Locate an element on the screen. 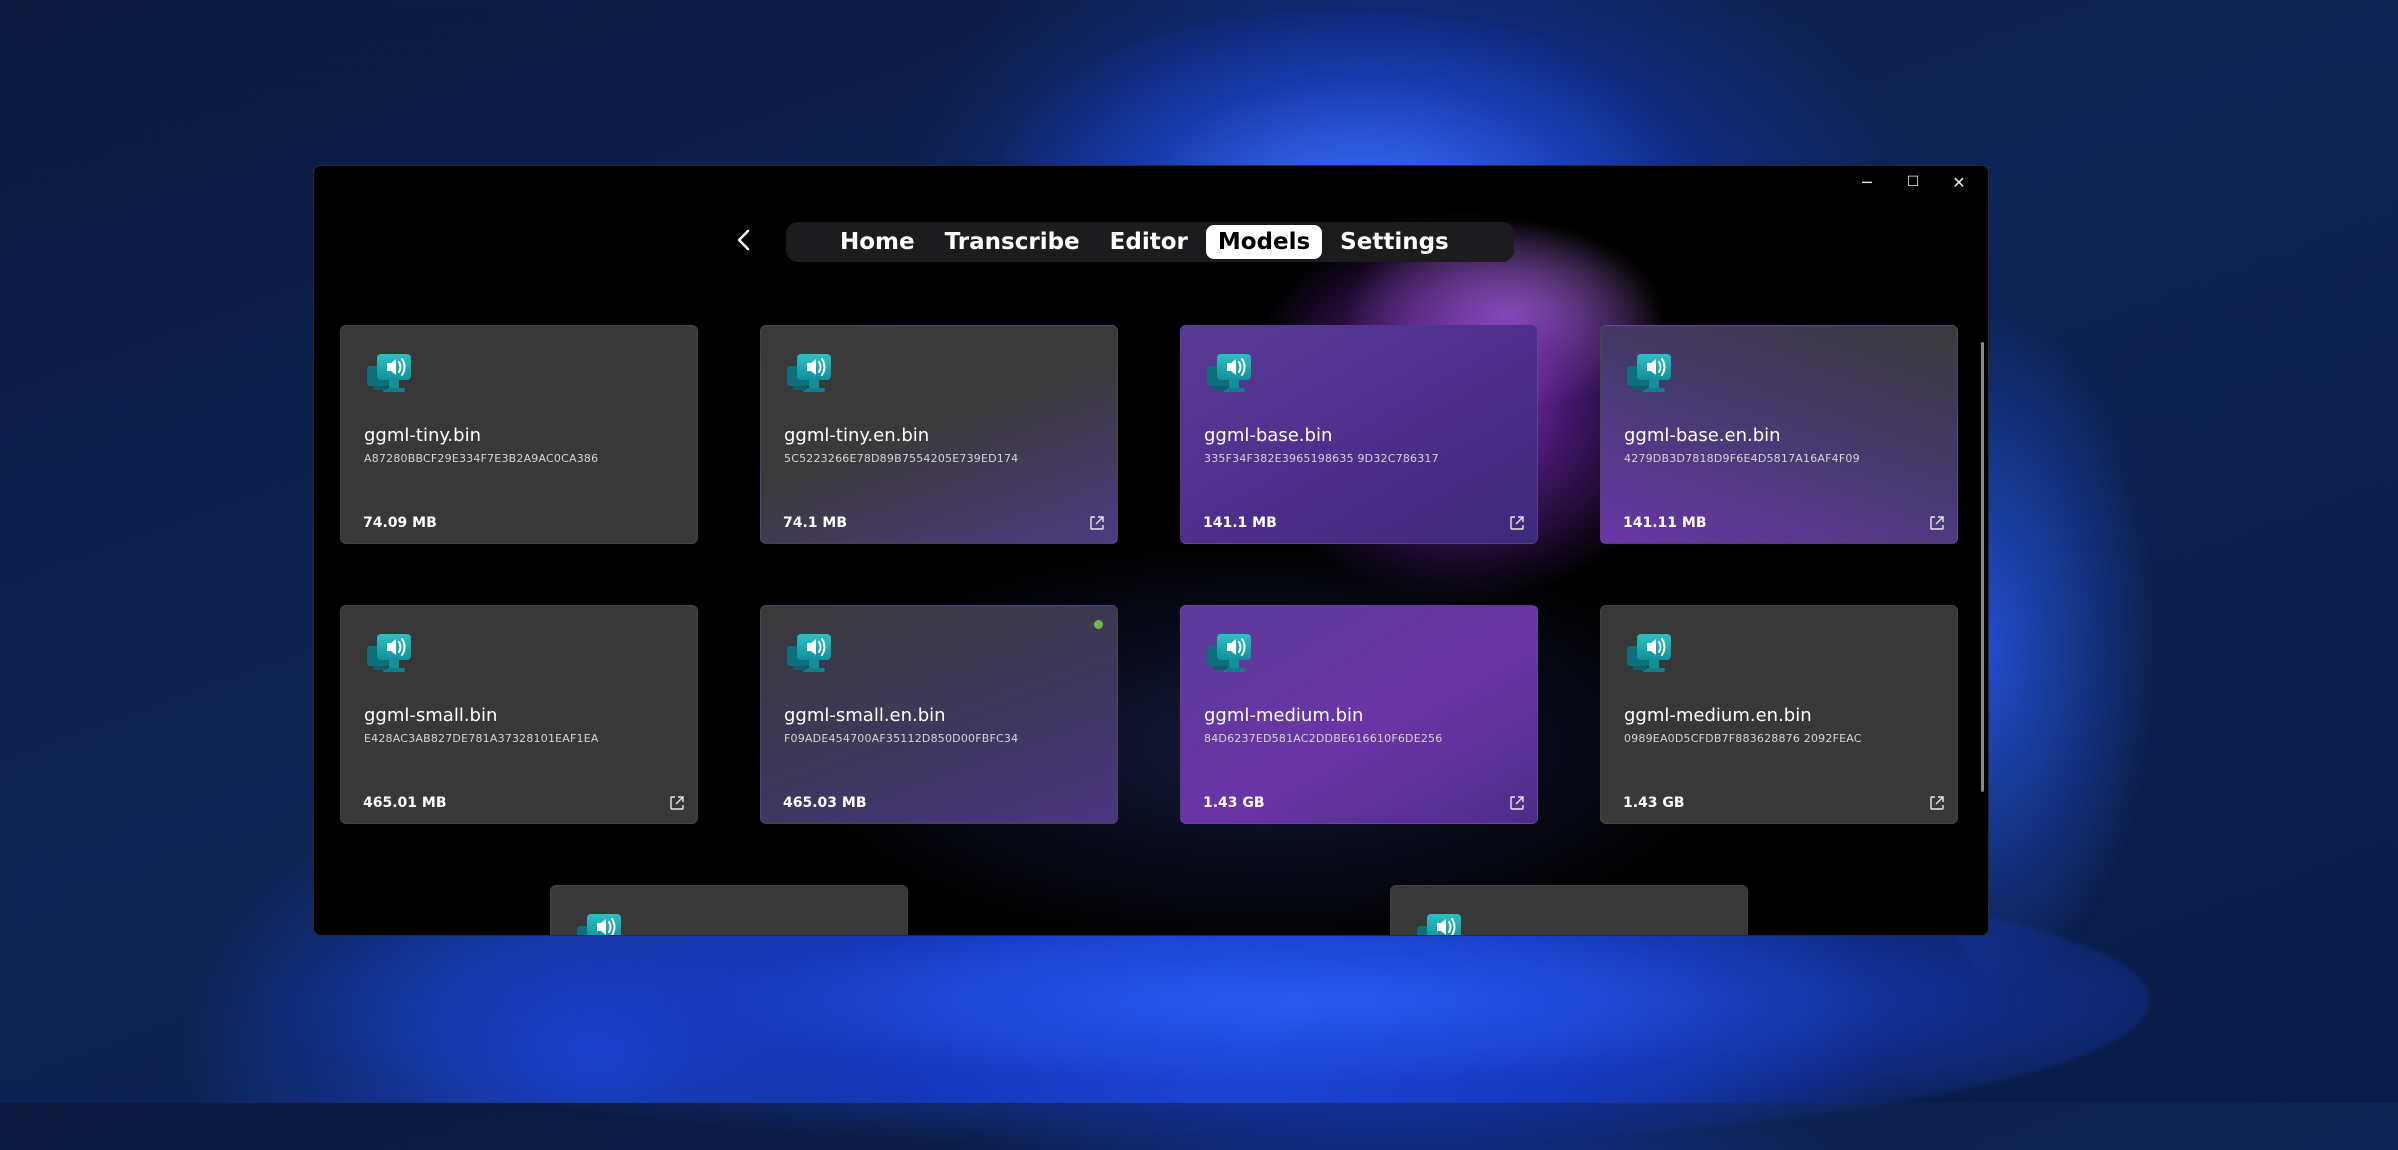  model-size: 465.03 MB is located at coordinates (825, 803).